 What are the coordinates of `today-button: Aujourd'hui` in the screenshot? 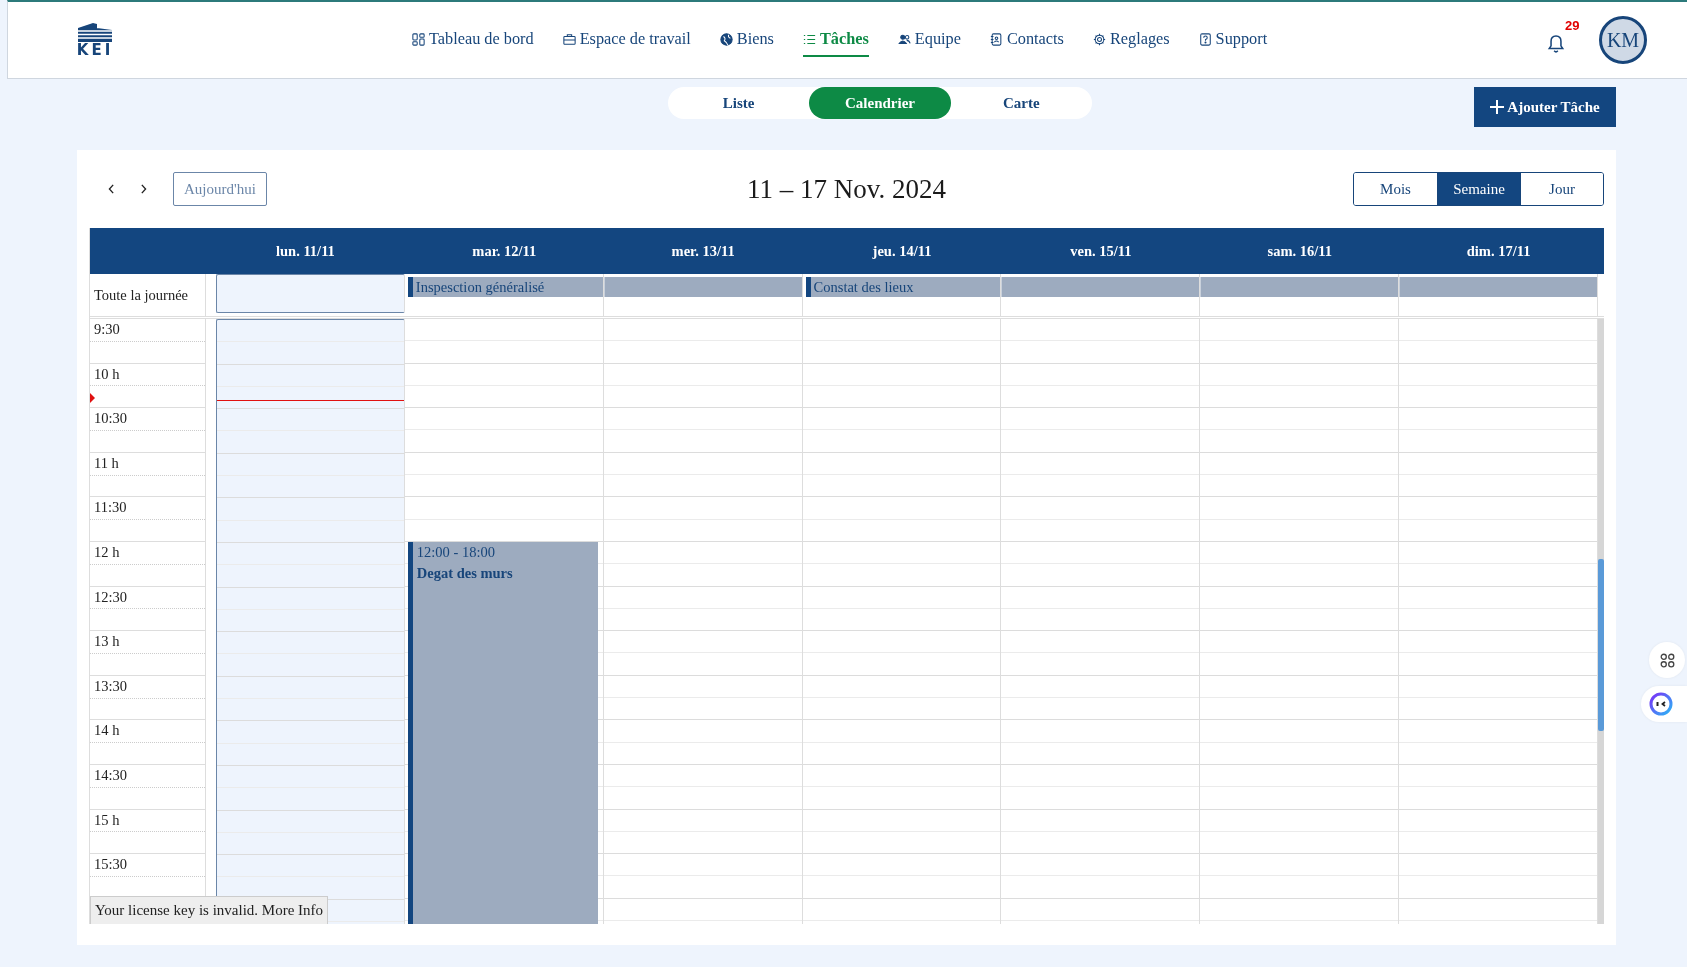 It's located at (220, 189).